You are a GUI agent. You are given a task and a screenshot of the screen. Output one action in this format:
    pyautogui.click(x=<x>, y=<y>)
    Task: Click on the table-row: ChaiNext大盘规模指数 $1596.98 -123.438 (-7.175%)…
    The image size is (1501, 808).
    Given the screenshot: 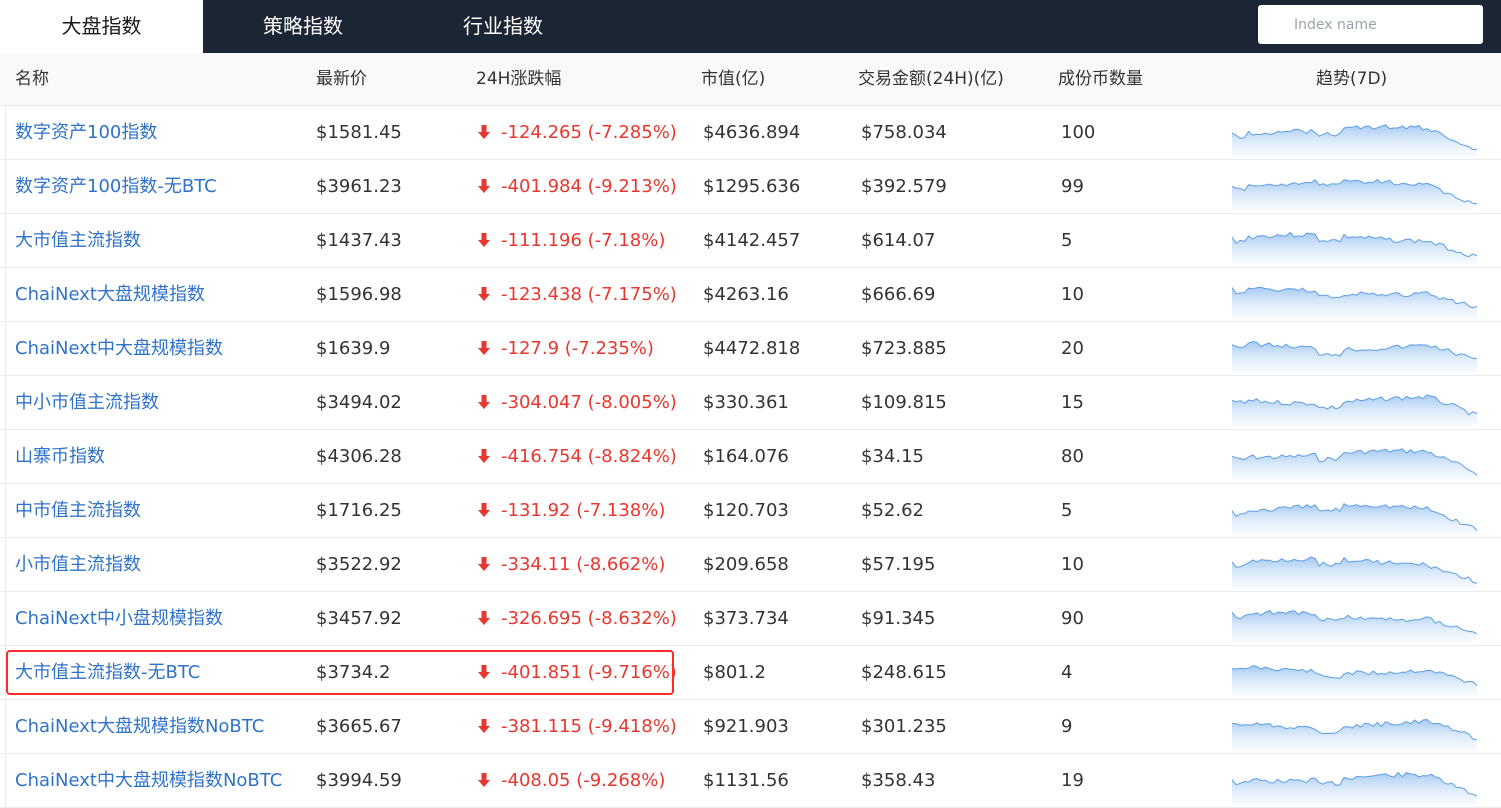 What is the action you would take?
    pyautogui.click(x=750, y=295)
    